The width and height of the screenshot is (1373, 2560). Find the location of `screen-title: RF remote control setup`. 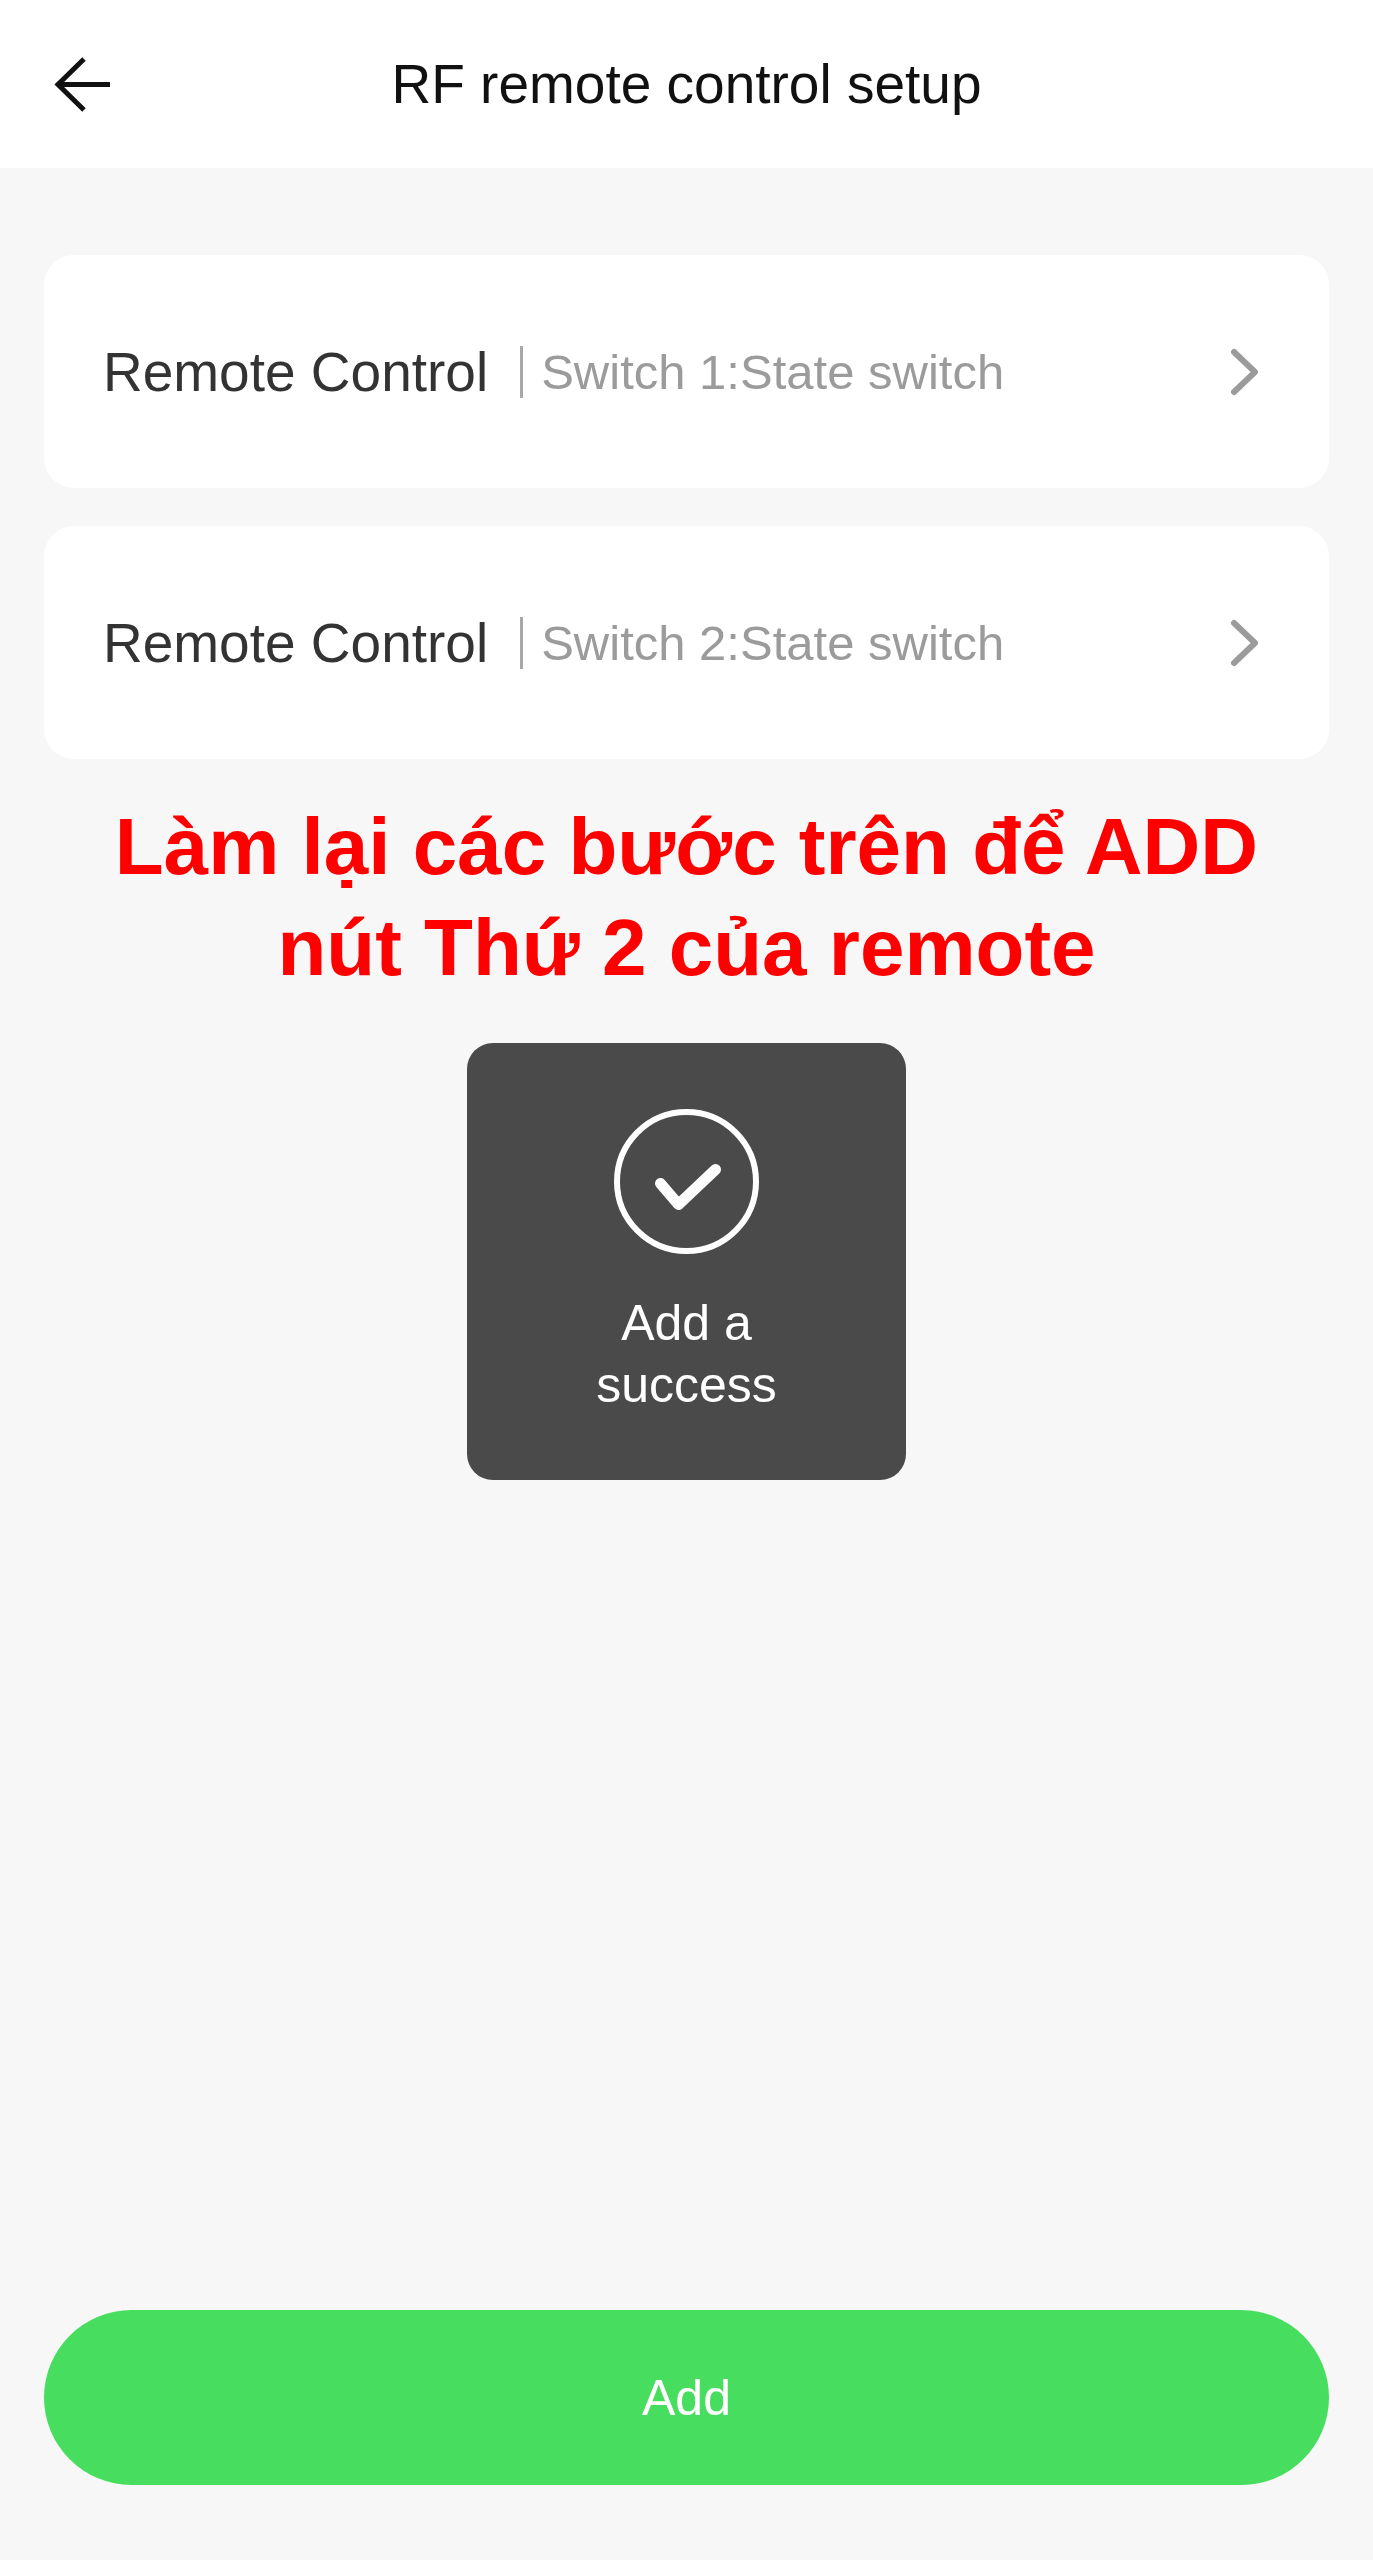

screen-title: RF remote control setup is located at coordinates (686, 84).